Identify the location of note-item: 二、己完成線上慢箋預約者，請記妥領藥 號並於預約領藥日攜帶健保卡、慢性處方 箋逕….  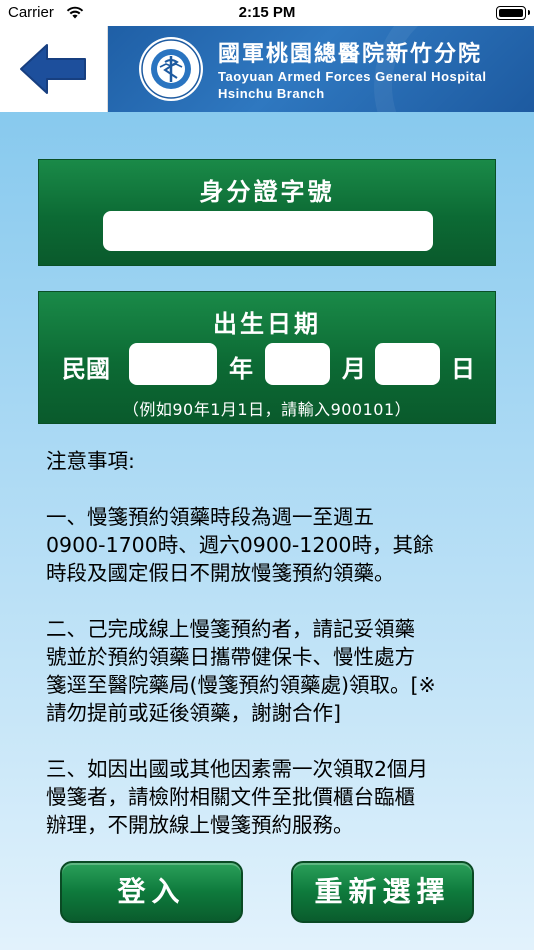
(241, 671).